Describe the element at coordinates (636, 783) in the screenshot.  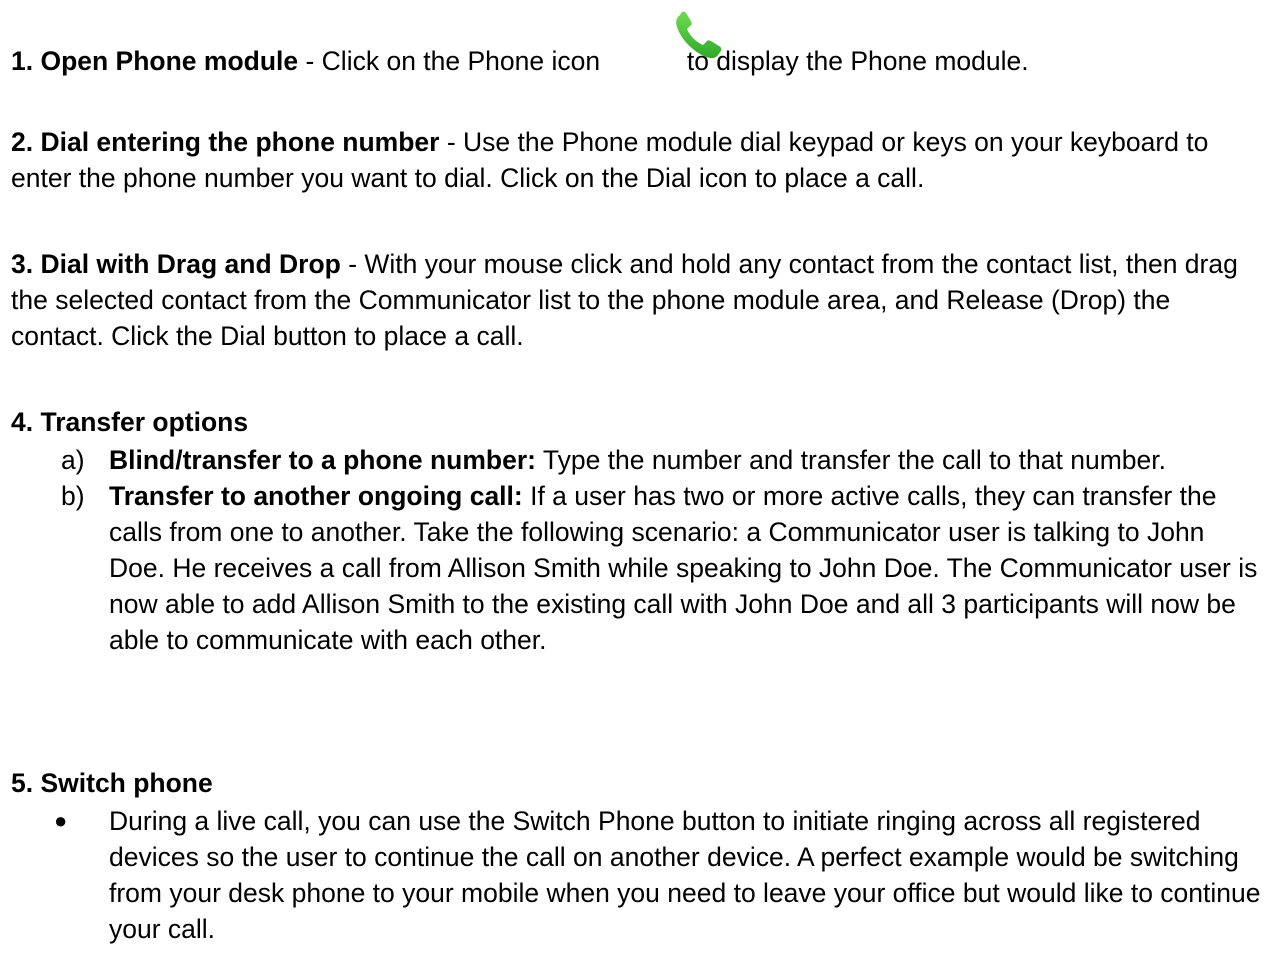
I see `section-switch-phone: 5. Switch phone` at that location.